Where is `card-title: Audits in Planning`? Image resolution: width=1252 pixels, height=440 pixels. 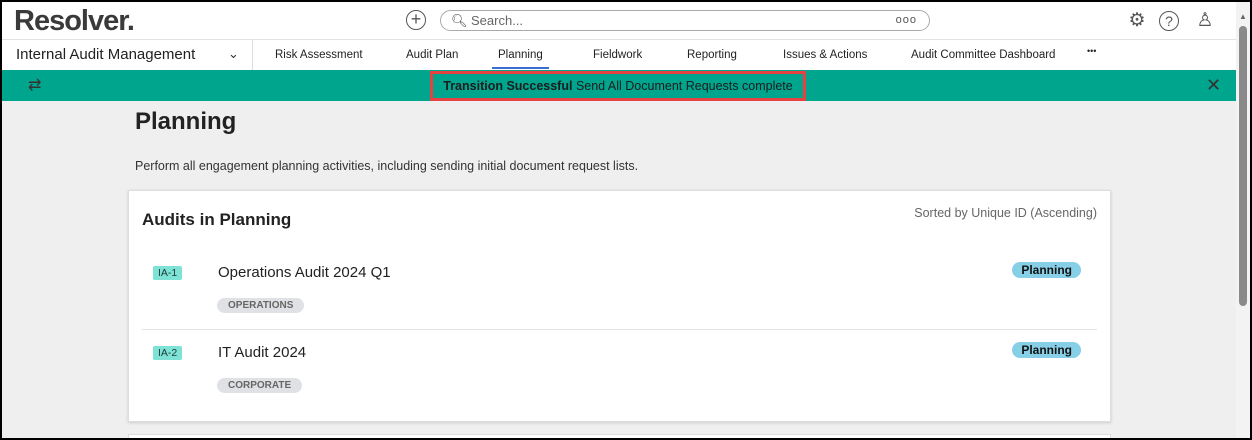
card-title: Audits in Planning is located at coordinates (217, 219).